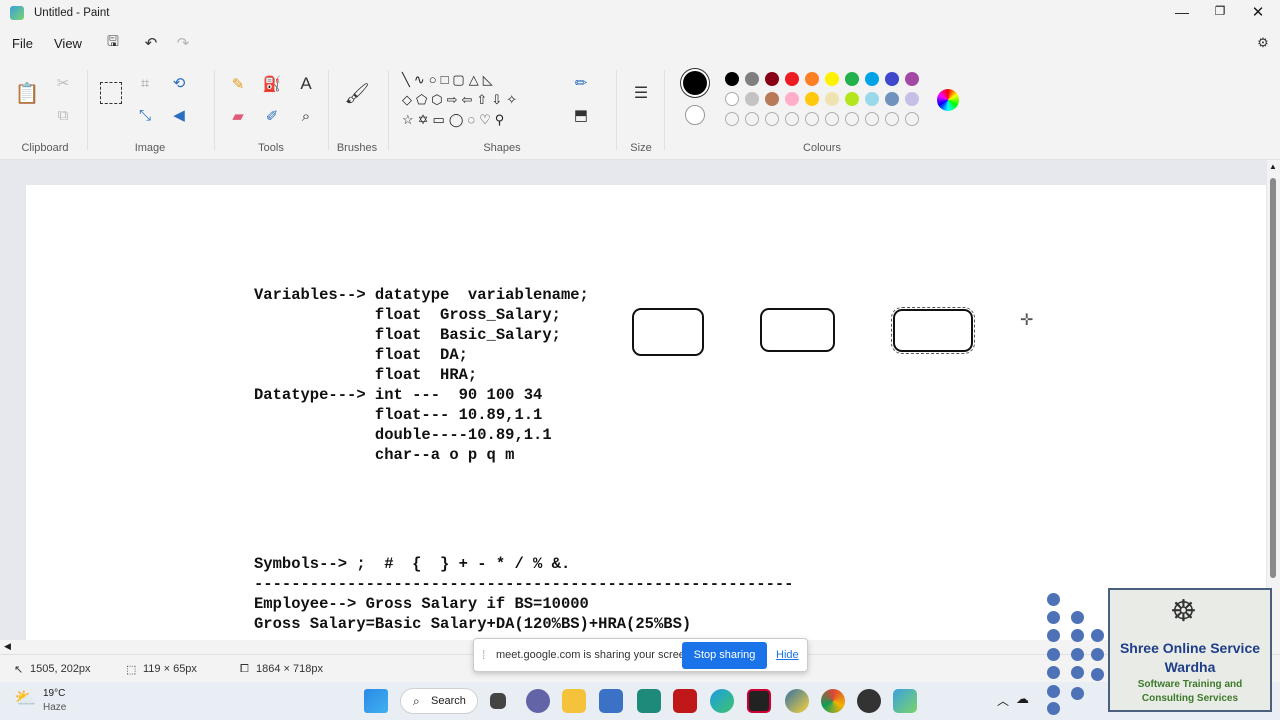 The height and width of the screenshot is (720, 1280). I want to click on scroll-up-icon: ▲, so click(1273, 166).